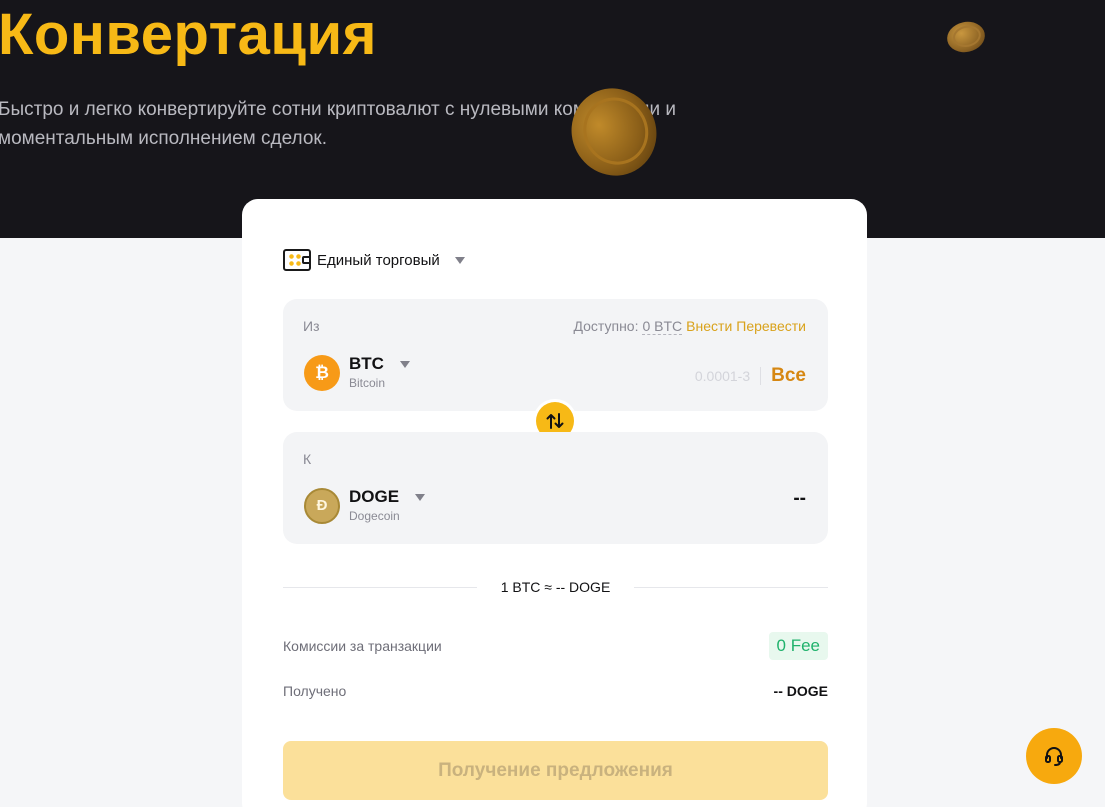 This screenshot has height=807, width=1105. I want to click on received-label: Получено, so click(315, 691).